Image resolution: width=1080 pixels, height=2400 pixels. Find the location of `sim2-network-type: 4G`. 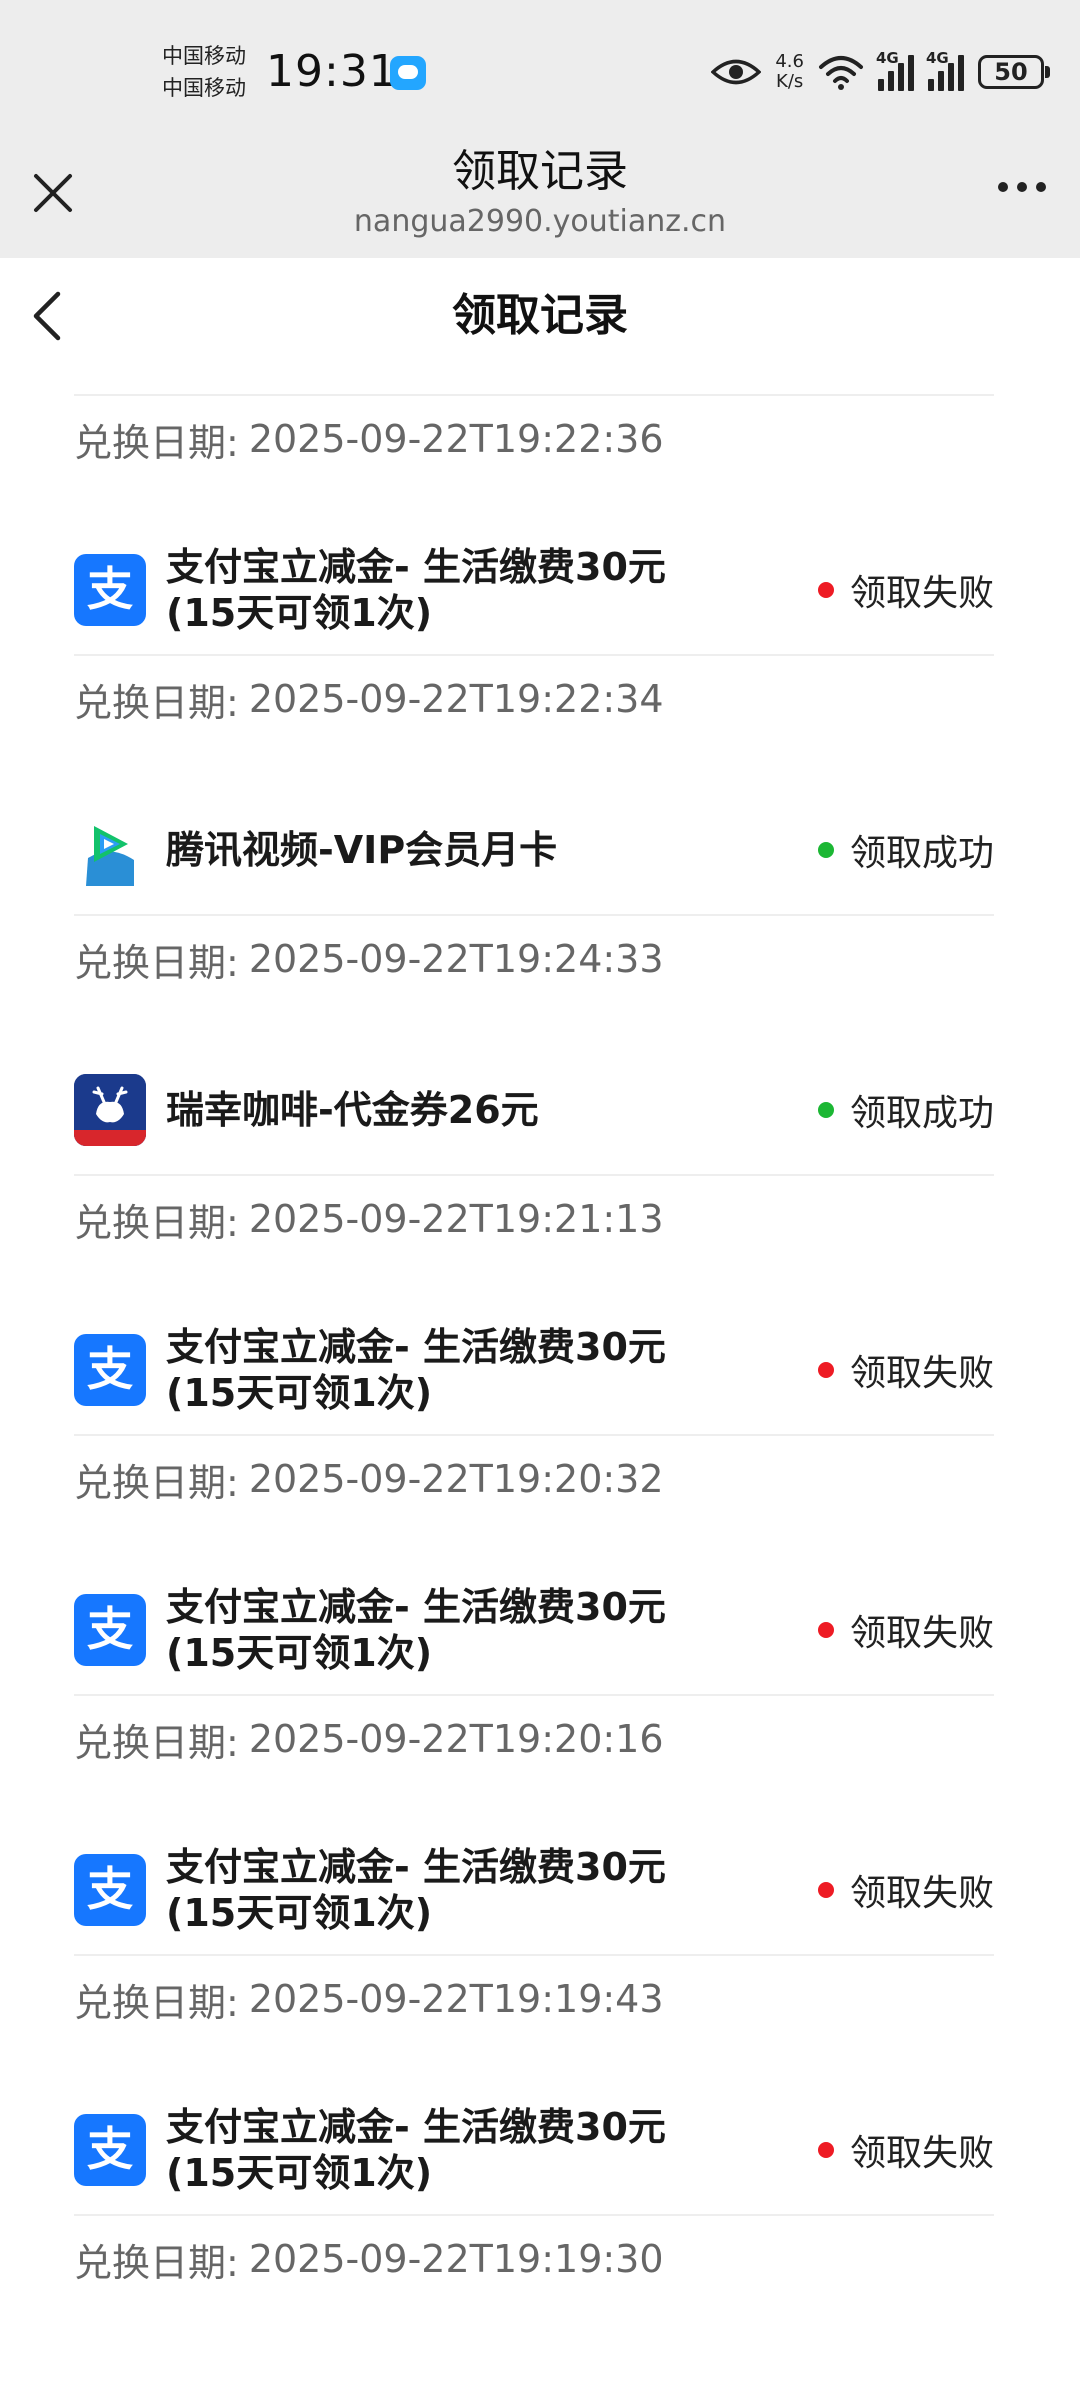

sim2-network-type: 4G is located at coordinates (937, 58).